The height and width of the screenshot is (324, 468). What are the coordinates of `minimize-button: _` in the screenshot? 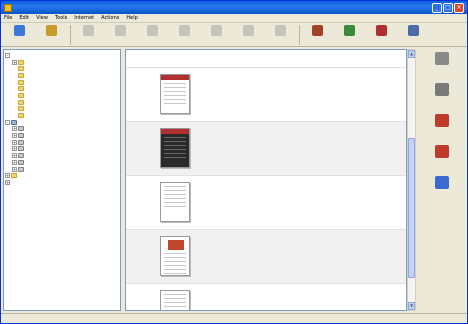 It's located at (437, 7).